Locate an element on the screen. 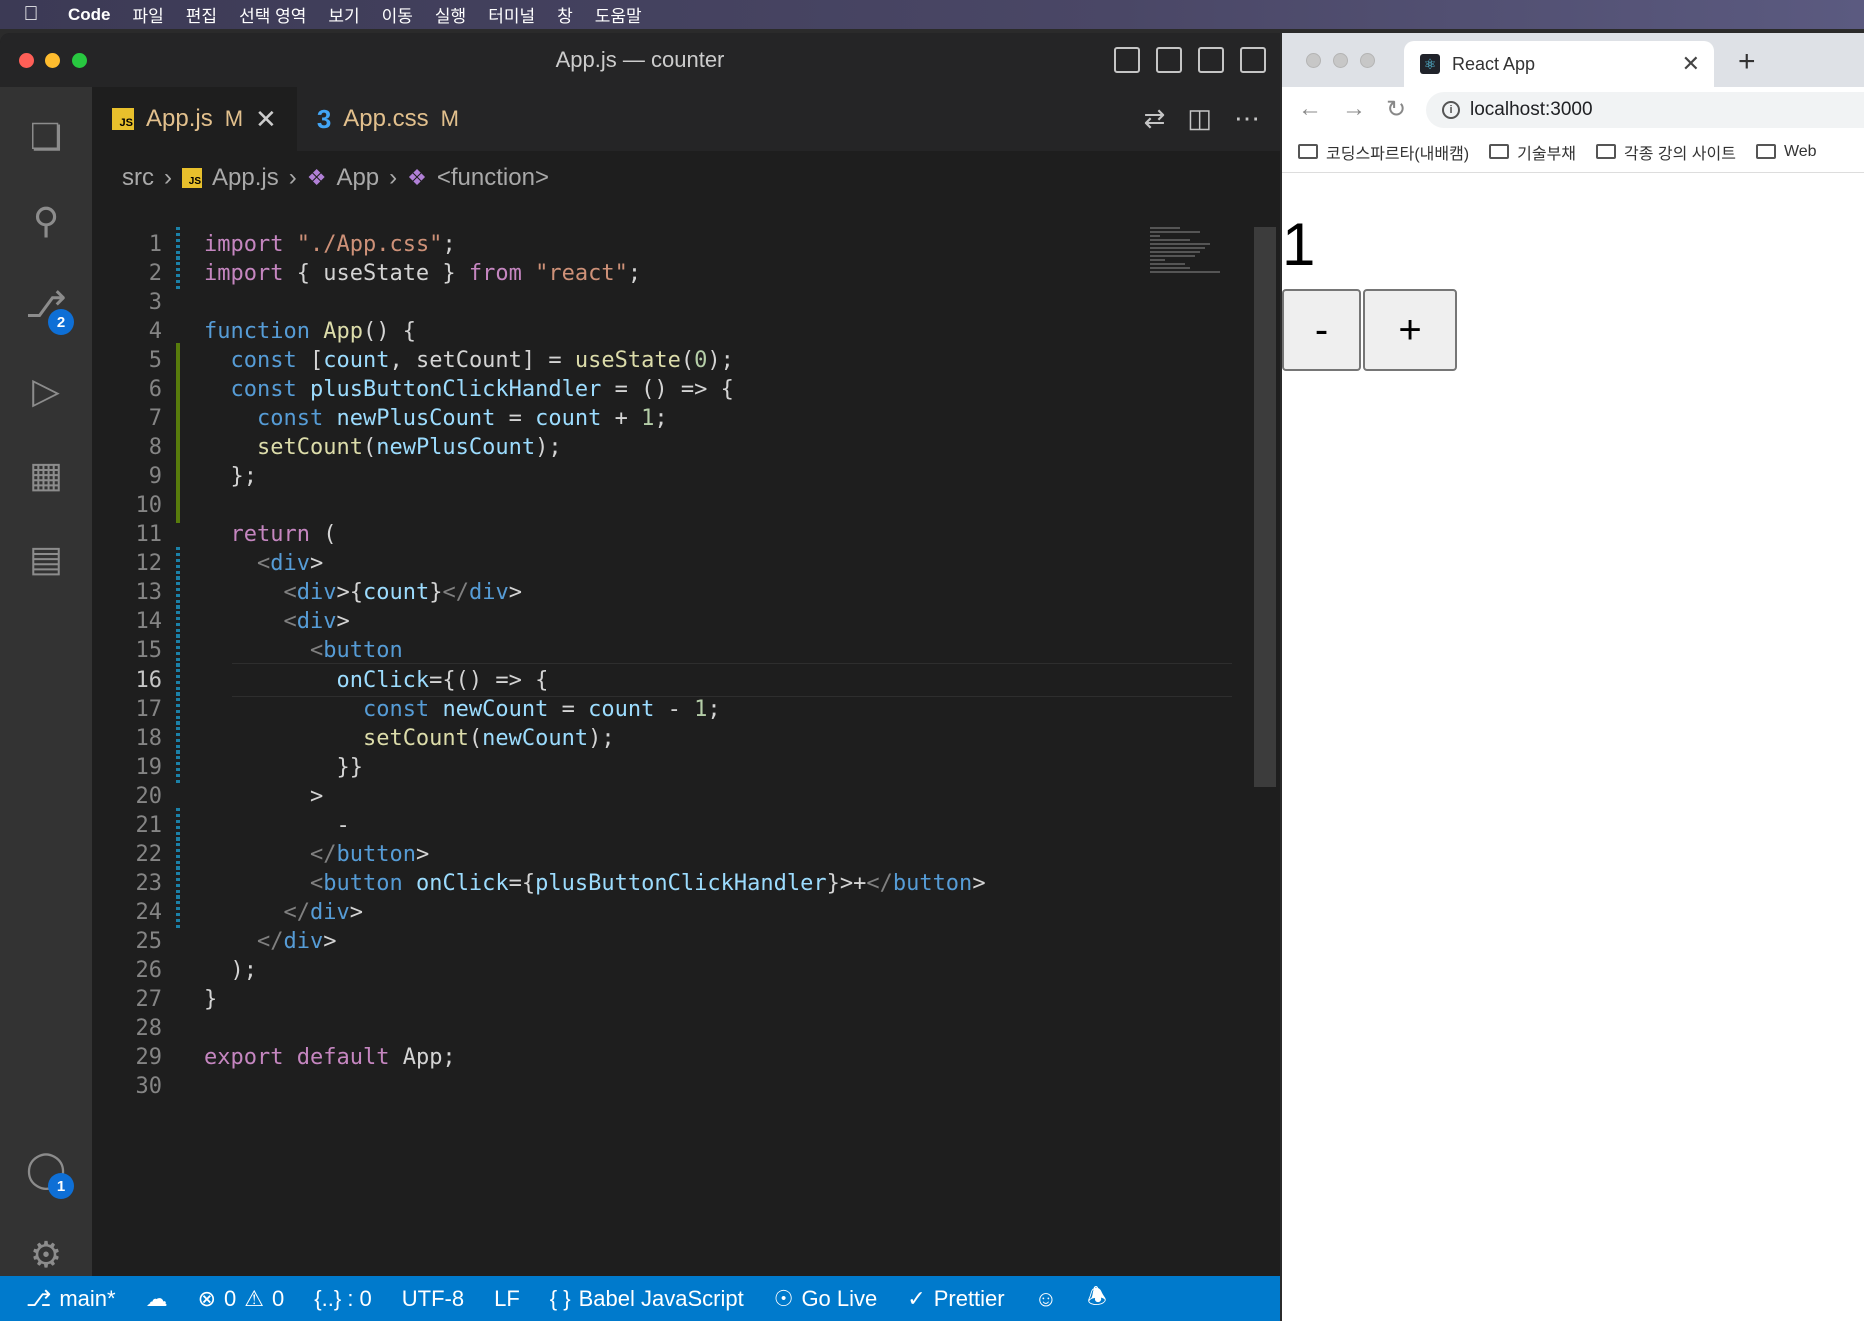  line-number: 28 is located at coordinates (149, 1029).